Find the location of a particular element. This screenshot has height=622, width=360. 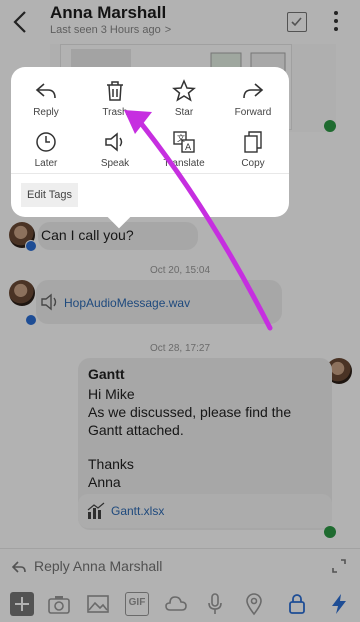

trash-action: Trash is located at coordinates (115, 98).